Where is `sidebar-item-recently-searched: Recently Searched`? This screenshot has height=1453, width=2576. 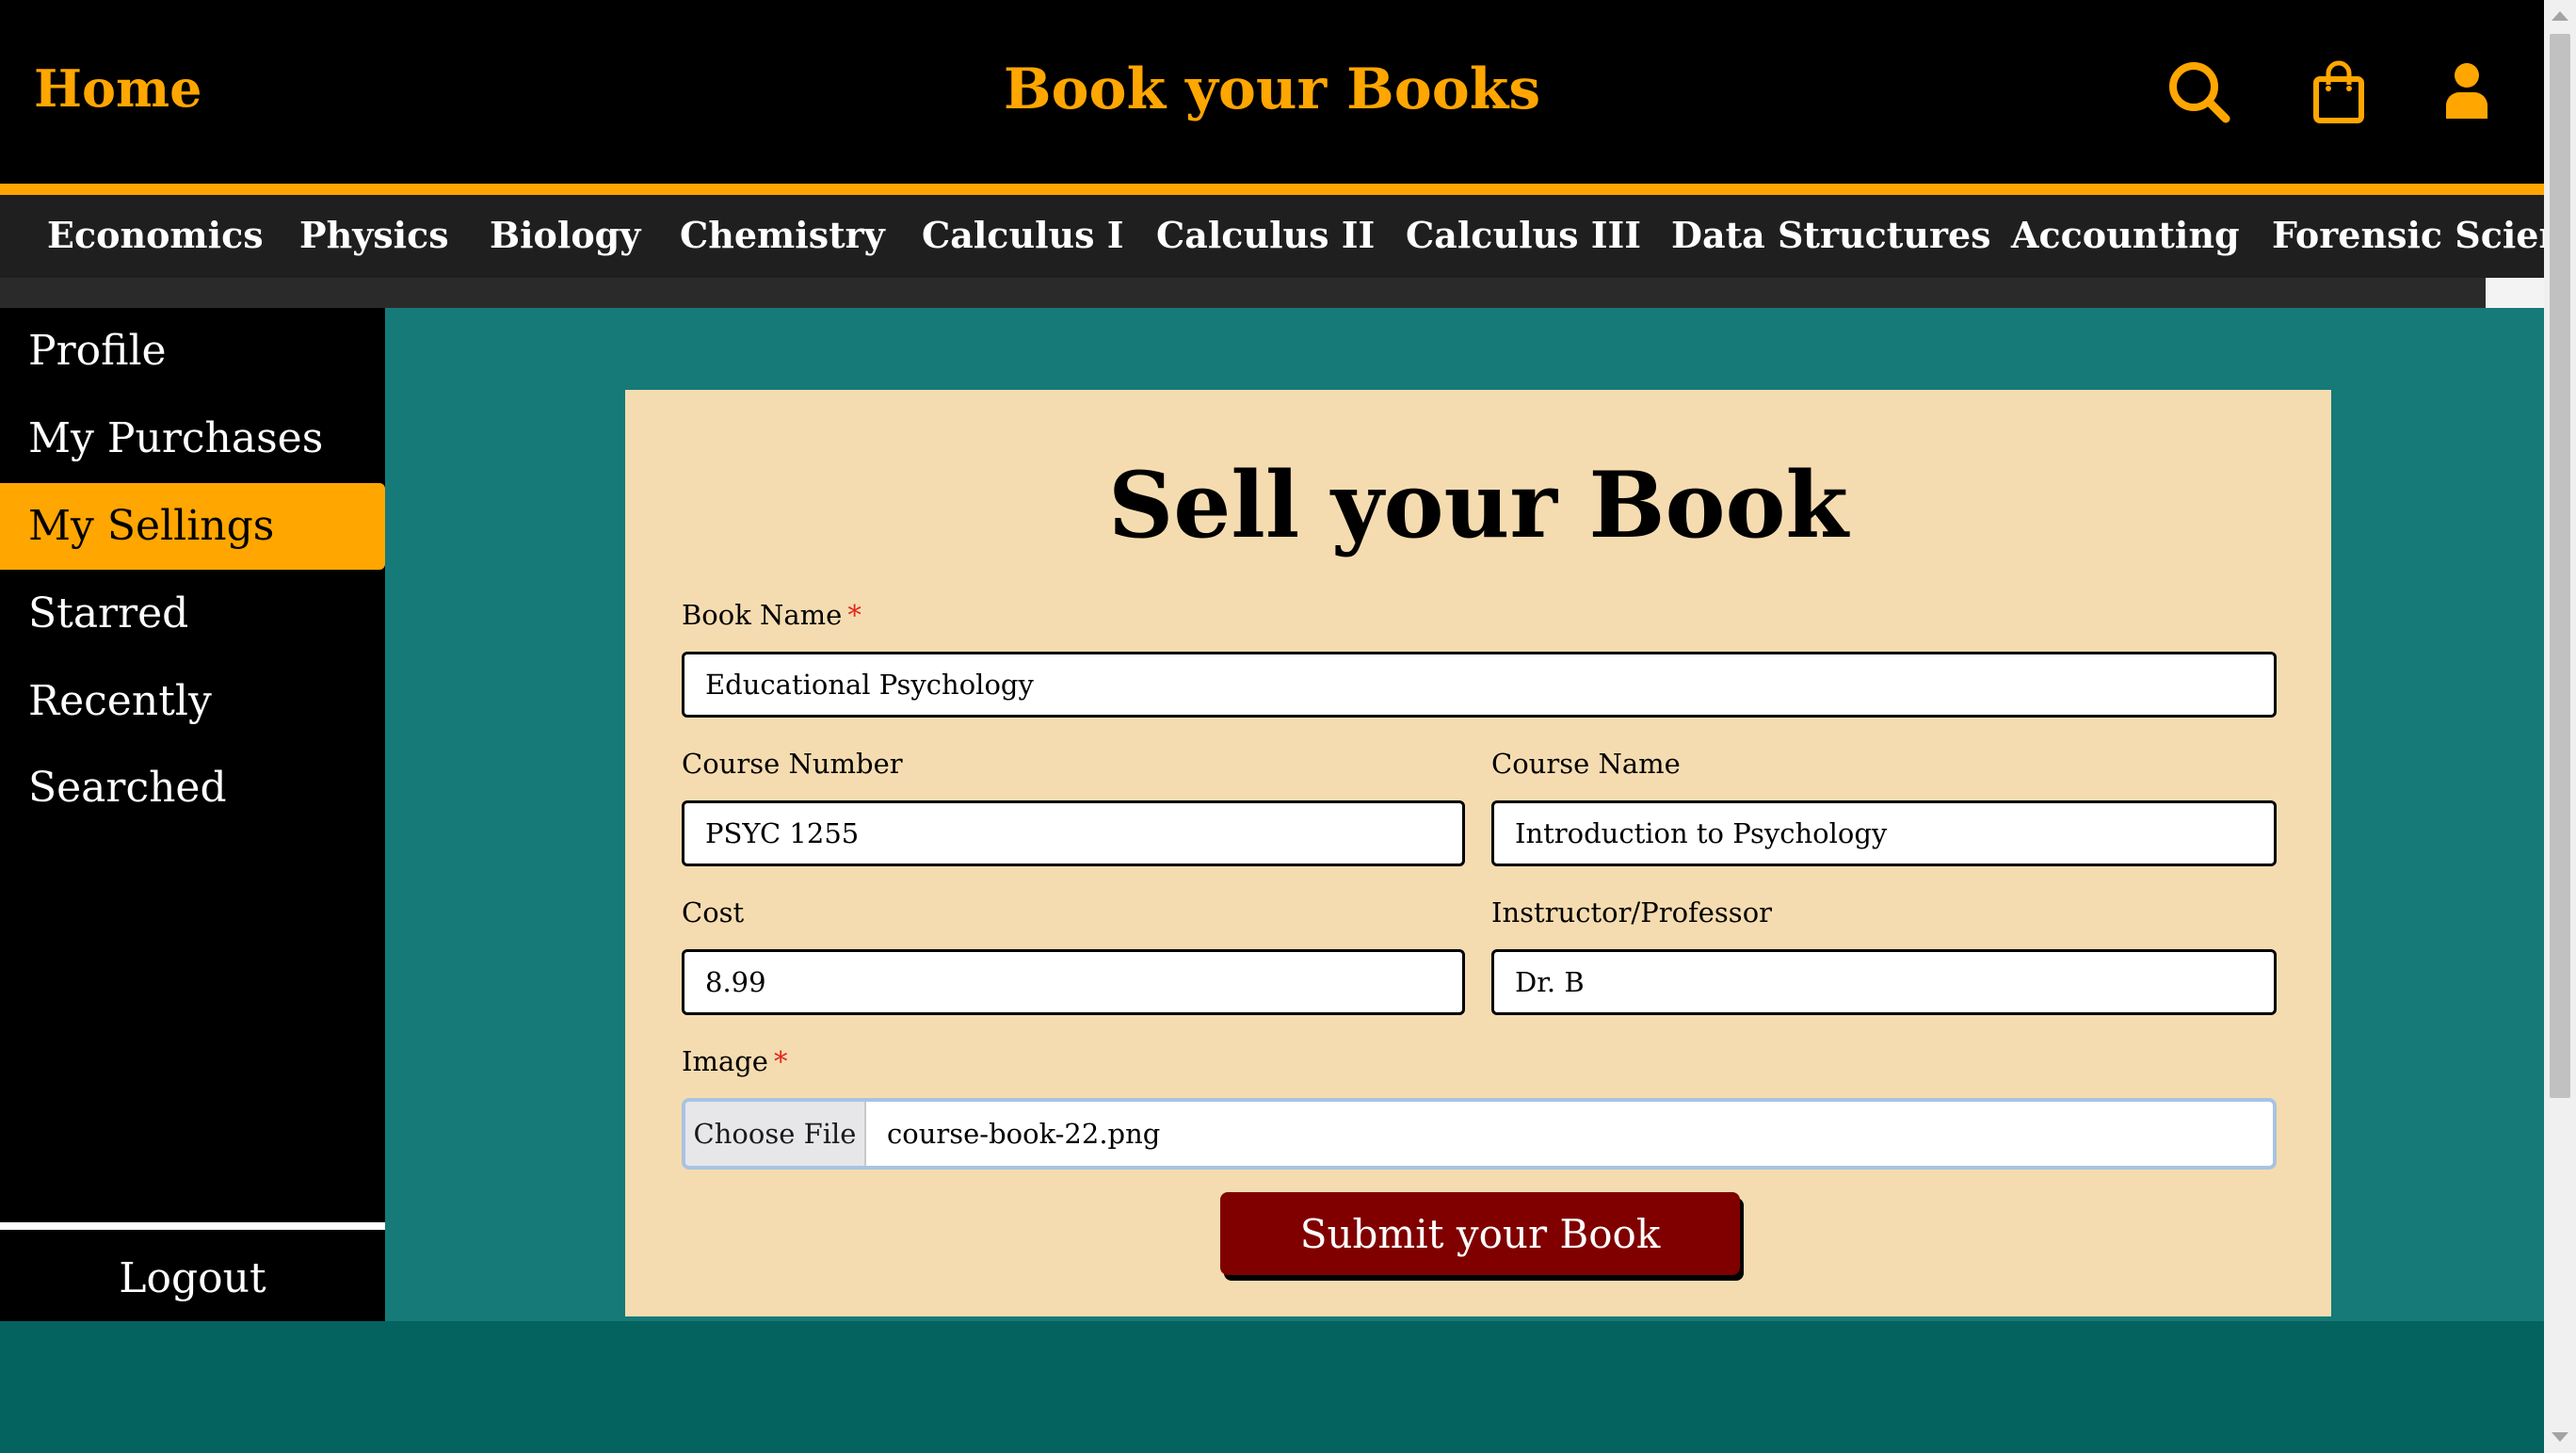 sidebar-item-recently-searched: Recently Searched is located at coordinates (192, 735).